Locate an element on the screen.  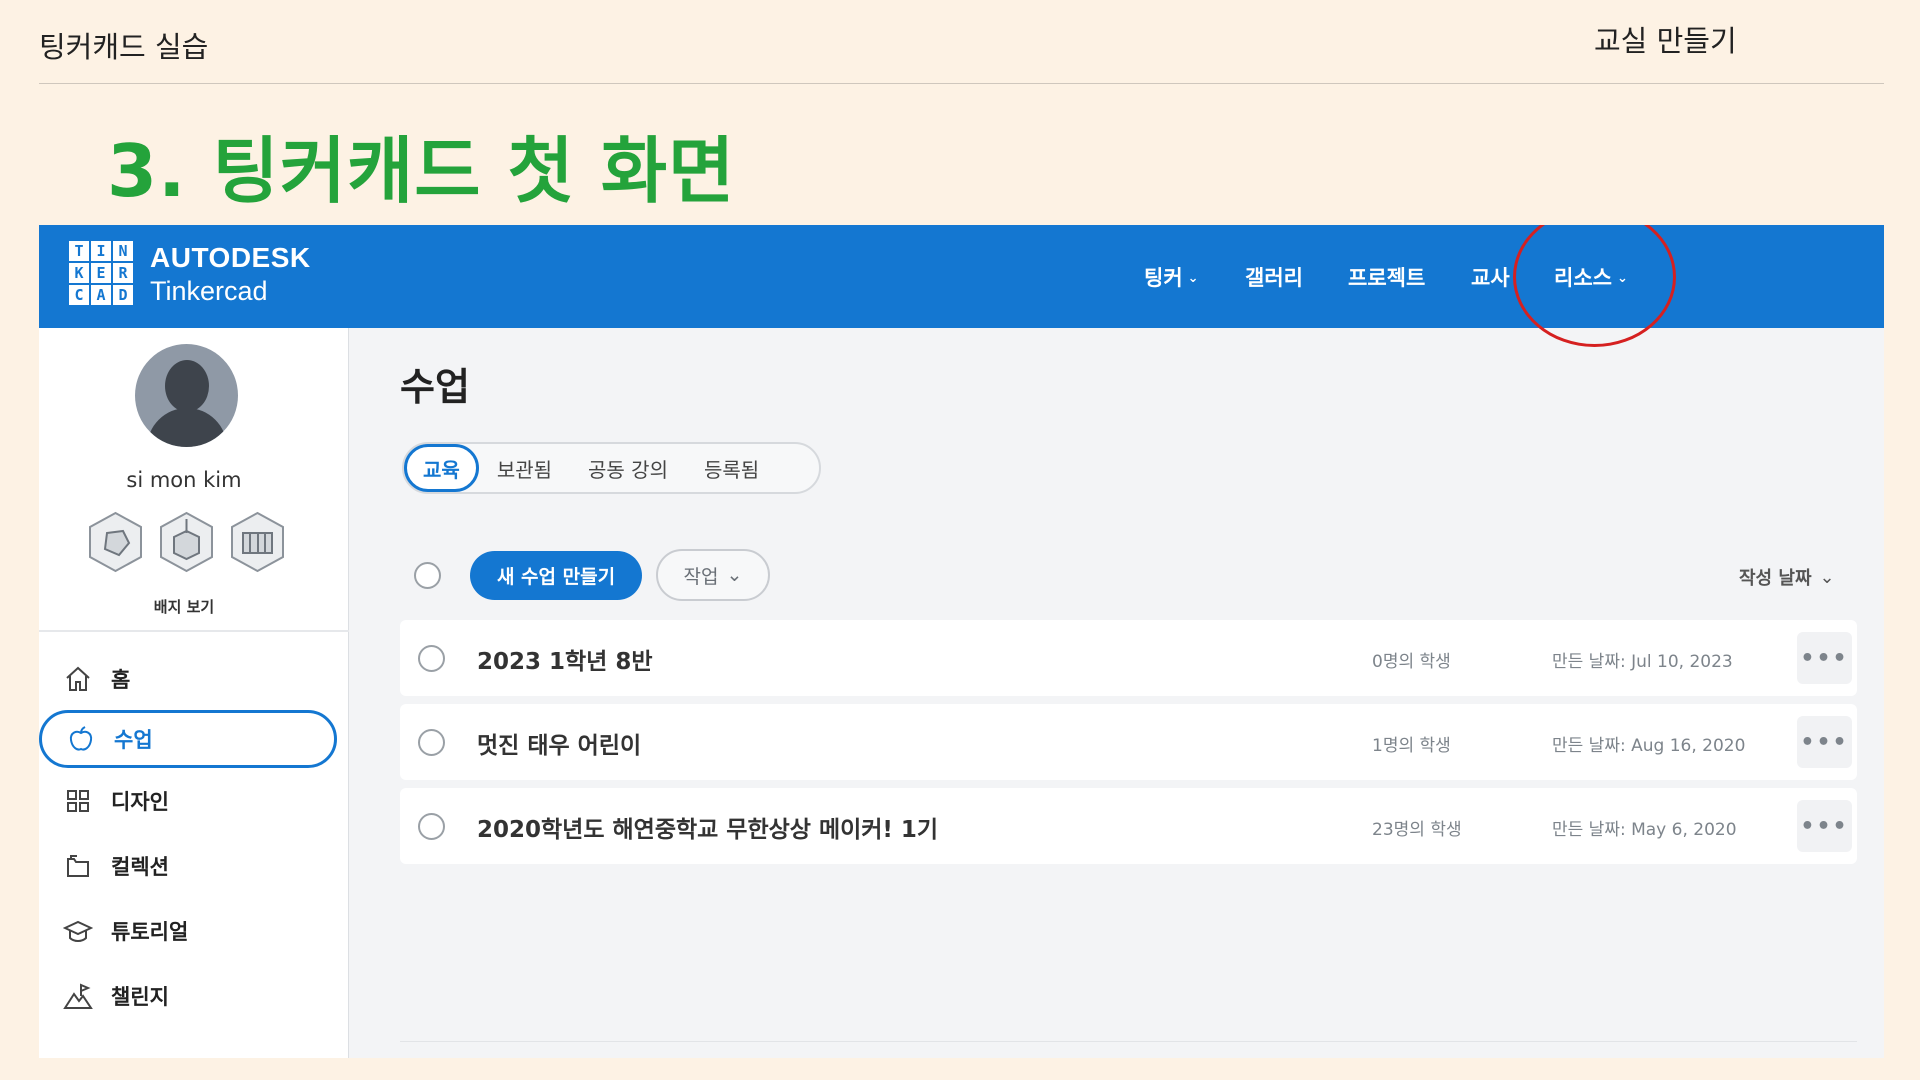
actions-dropdown: 작업 ⌄ is located at coordinates (713, 575).